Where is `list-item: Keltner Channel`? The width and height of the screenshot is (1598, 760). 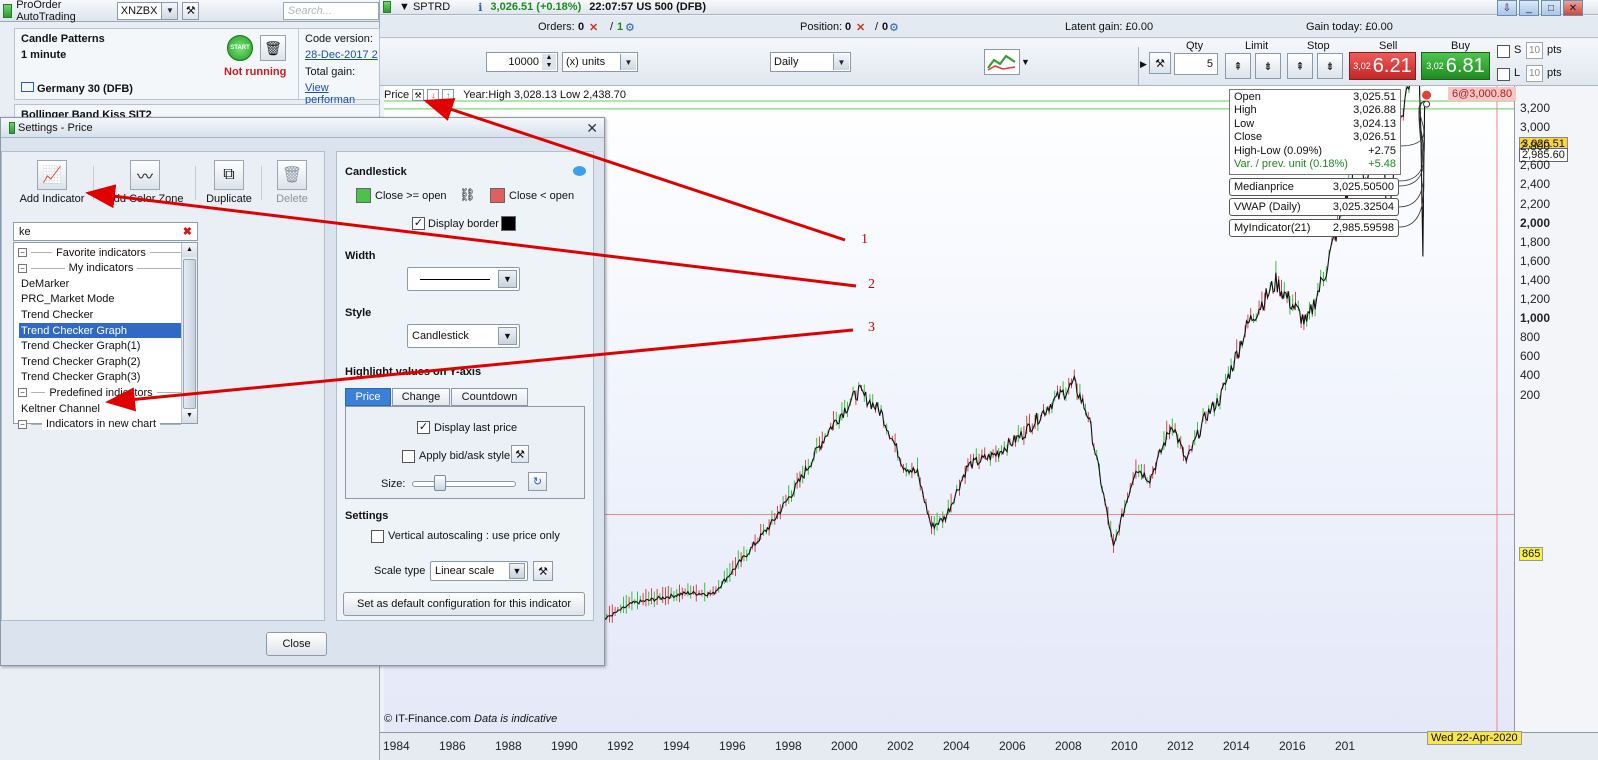
list-item: Keltner Channel is located at coordinates (100, 408).